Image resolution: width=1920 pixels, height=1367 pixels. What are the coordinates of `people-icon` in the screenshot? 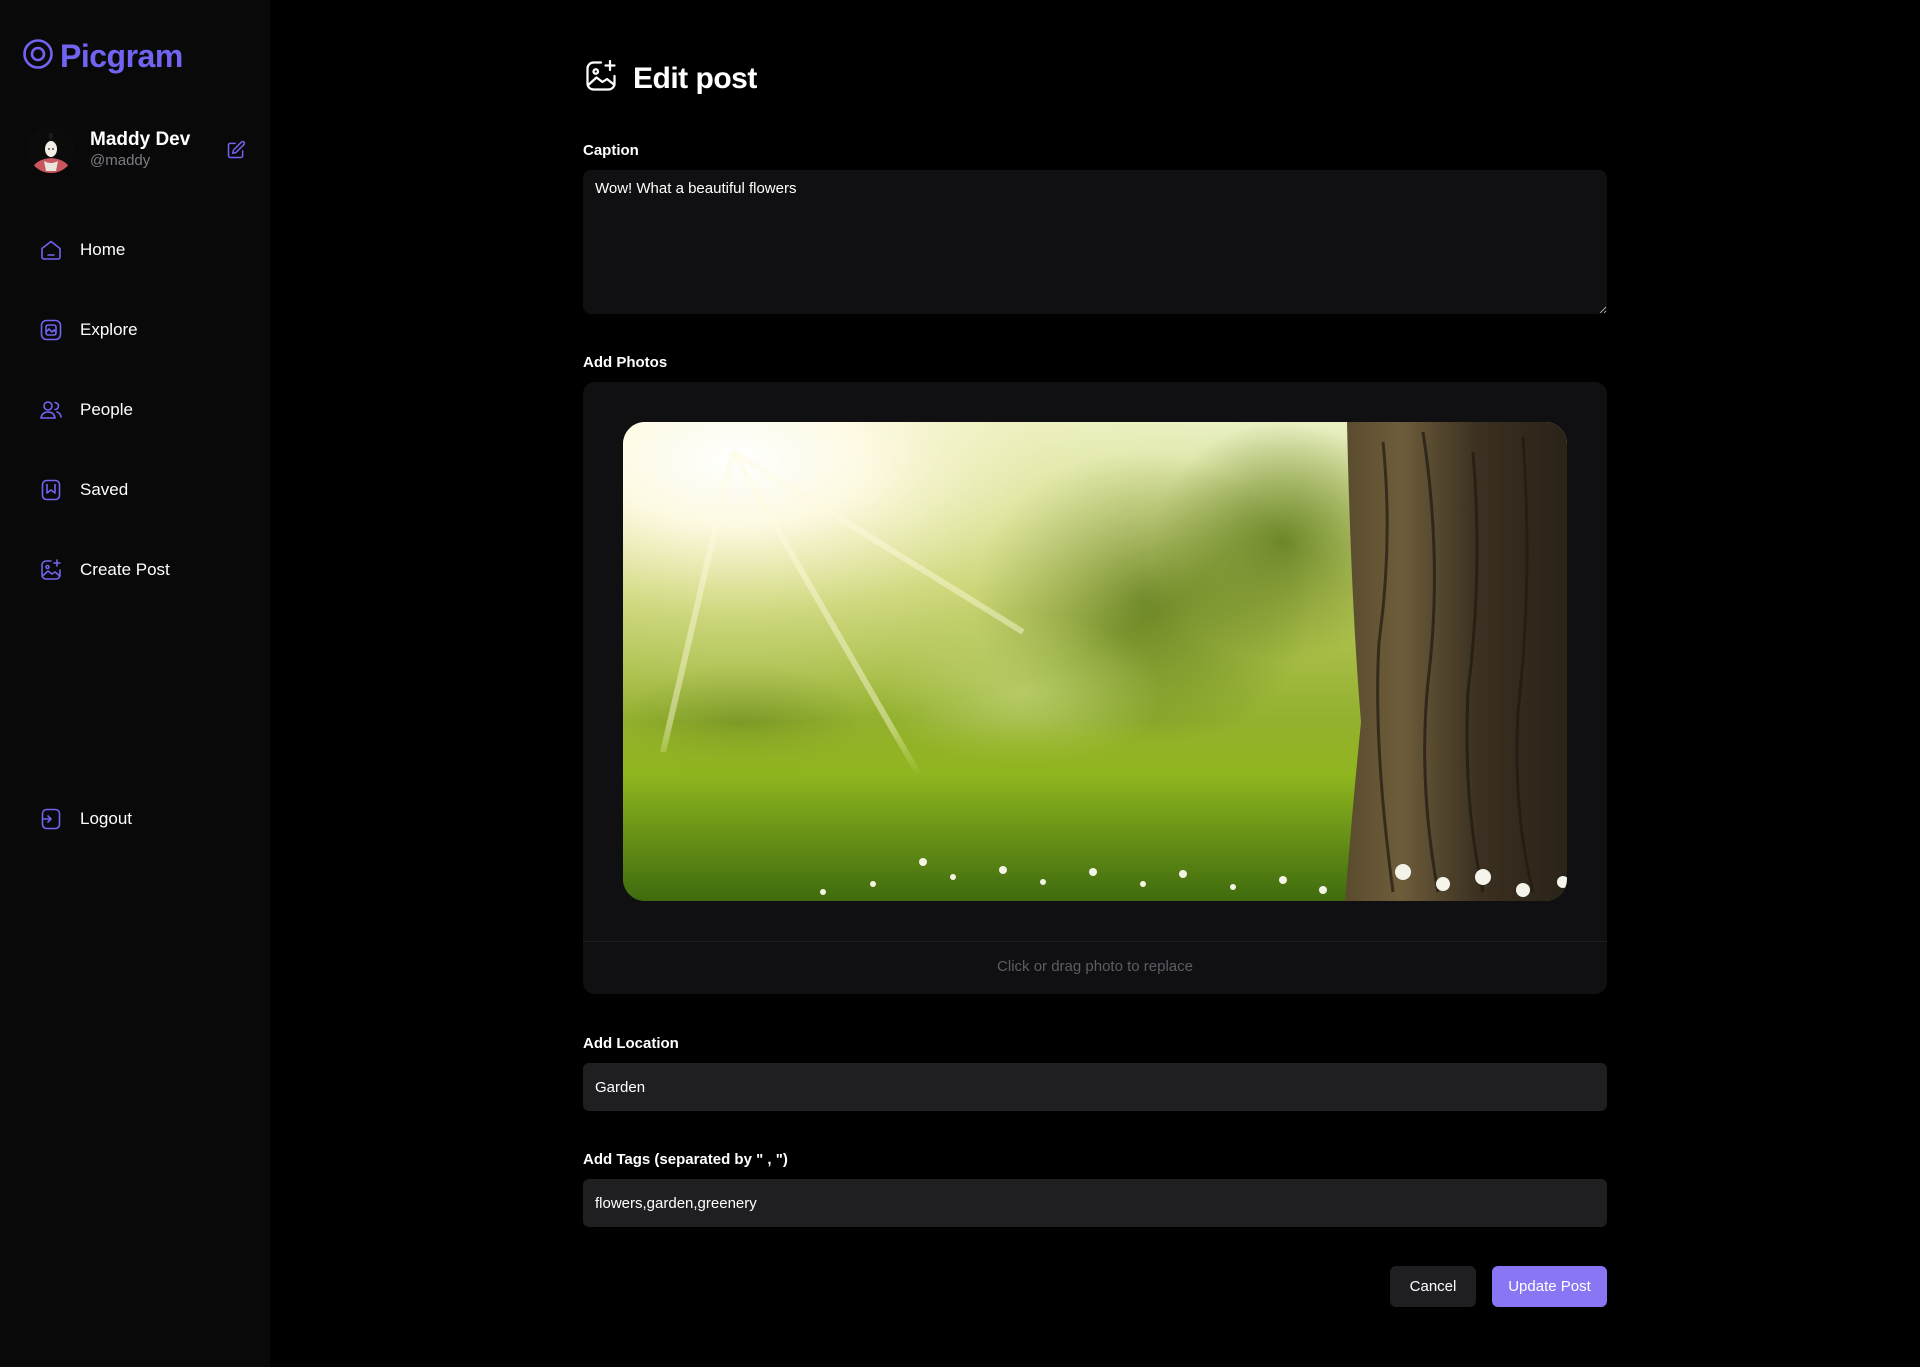 It's located at (51, 410).